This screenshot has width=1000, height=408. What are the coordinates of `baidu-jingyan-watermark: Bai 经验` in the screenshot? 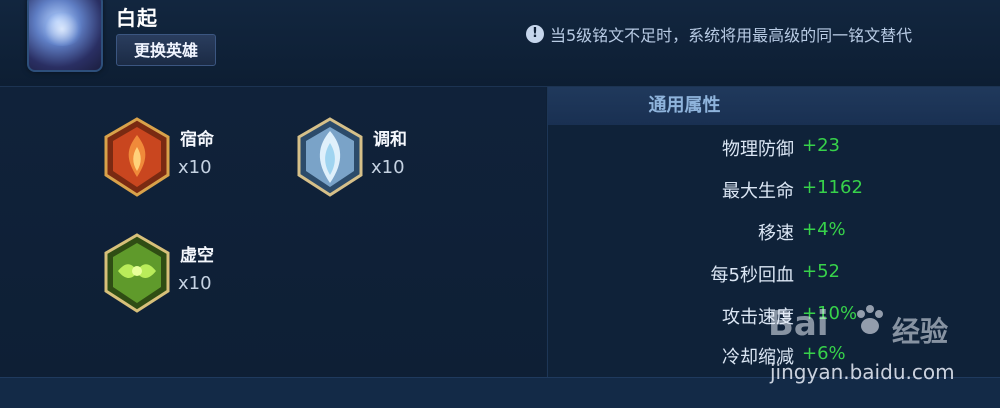 It's located at (868, 330).